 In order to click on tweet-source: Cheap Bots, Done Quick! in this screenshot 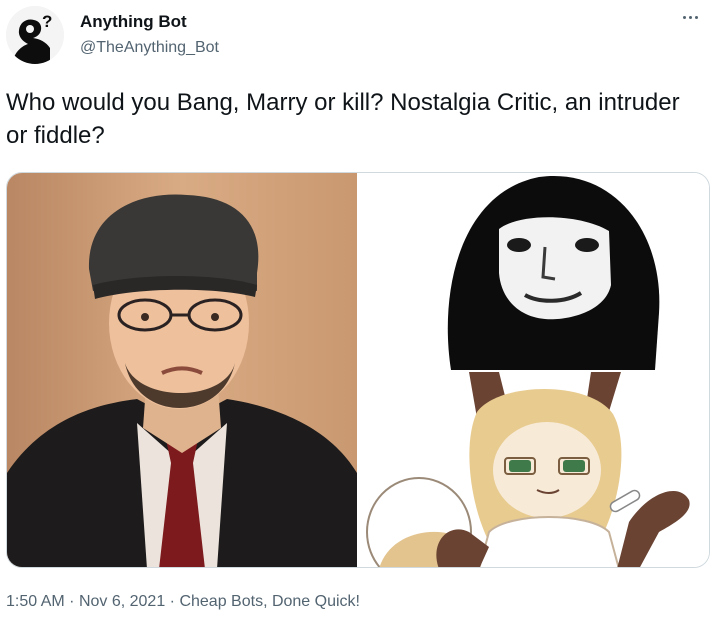, I will do `click(269, 601)`.